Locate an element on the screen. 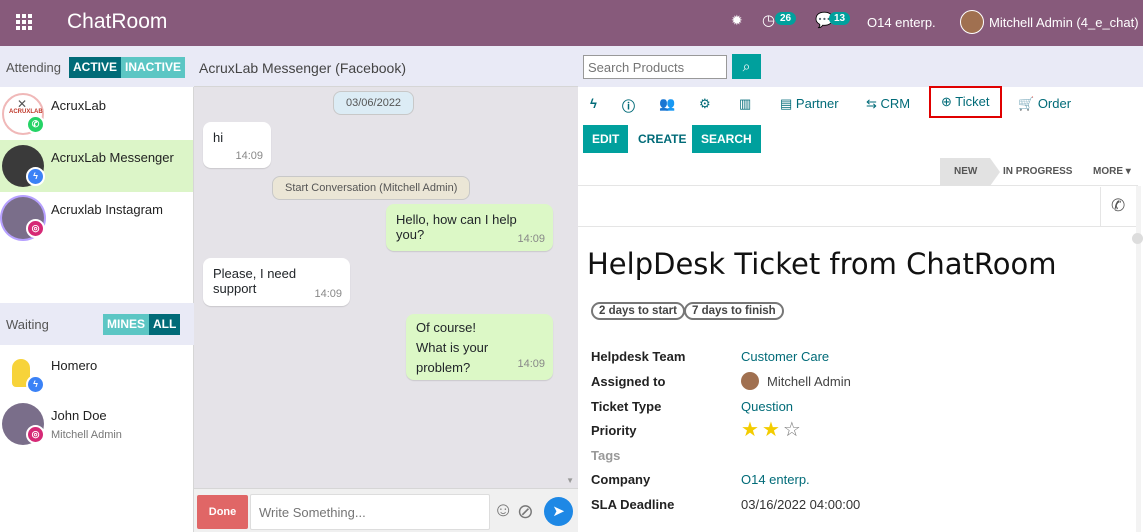  tab-crm: ⇆ CRM is located at coordinates (888, 104).